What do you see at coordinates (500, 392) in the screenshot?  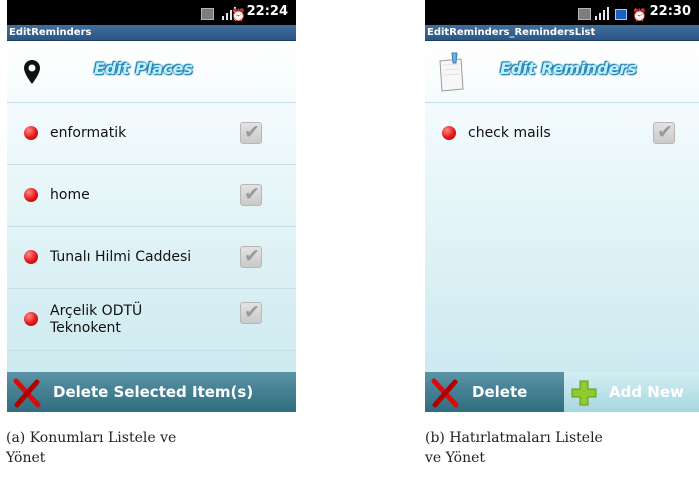 I see `delete-label: Delete` at bounding box center [500, 392].